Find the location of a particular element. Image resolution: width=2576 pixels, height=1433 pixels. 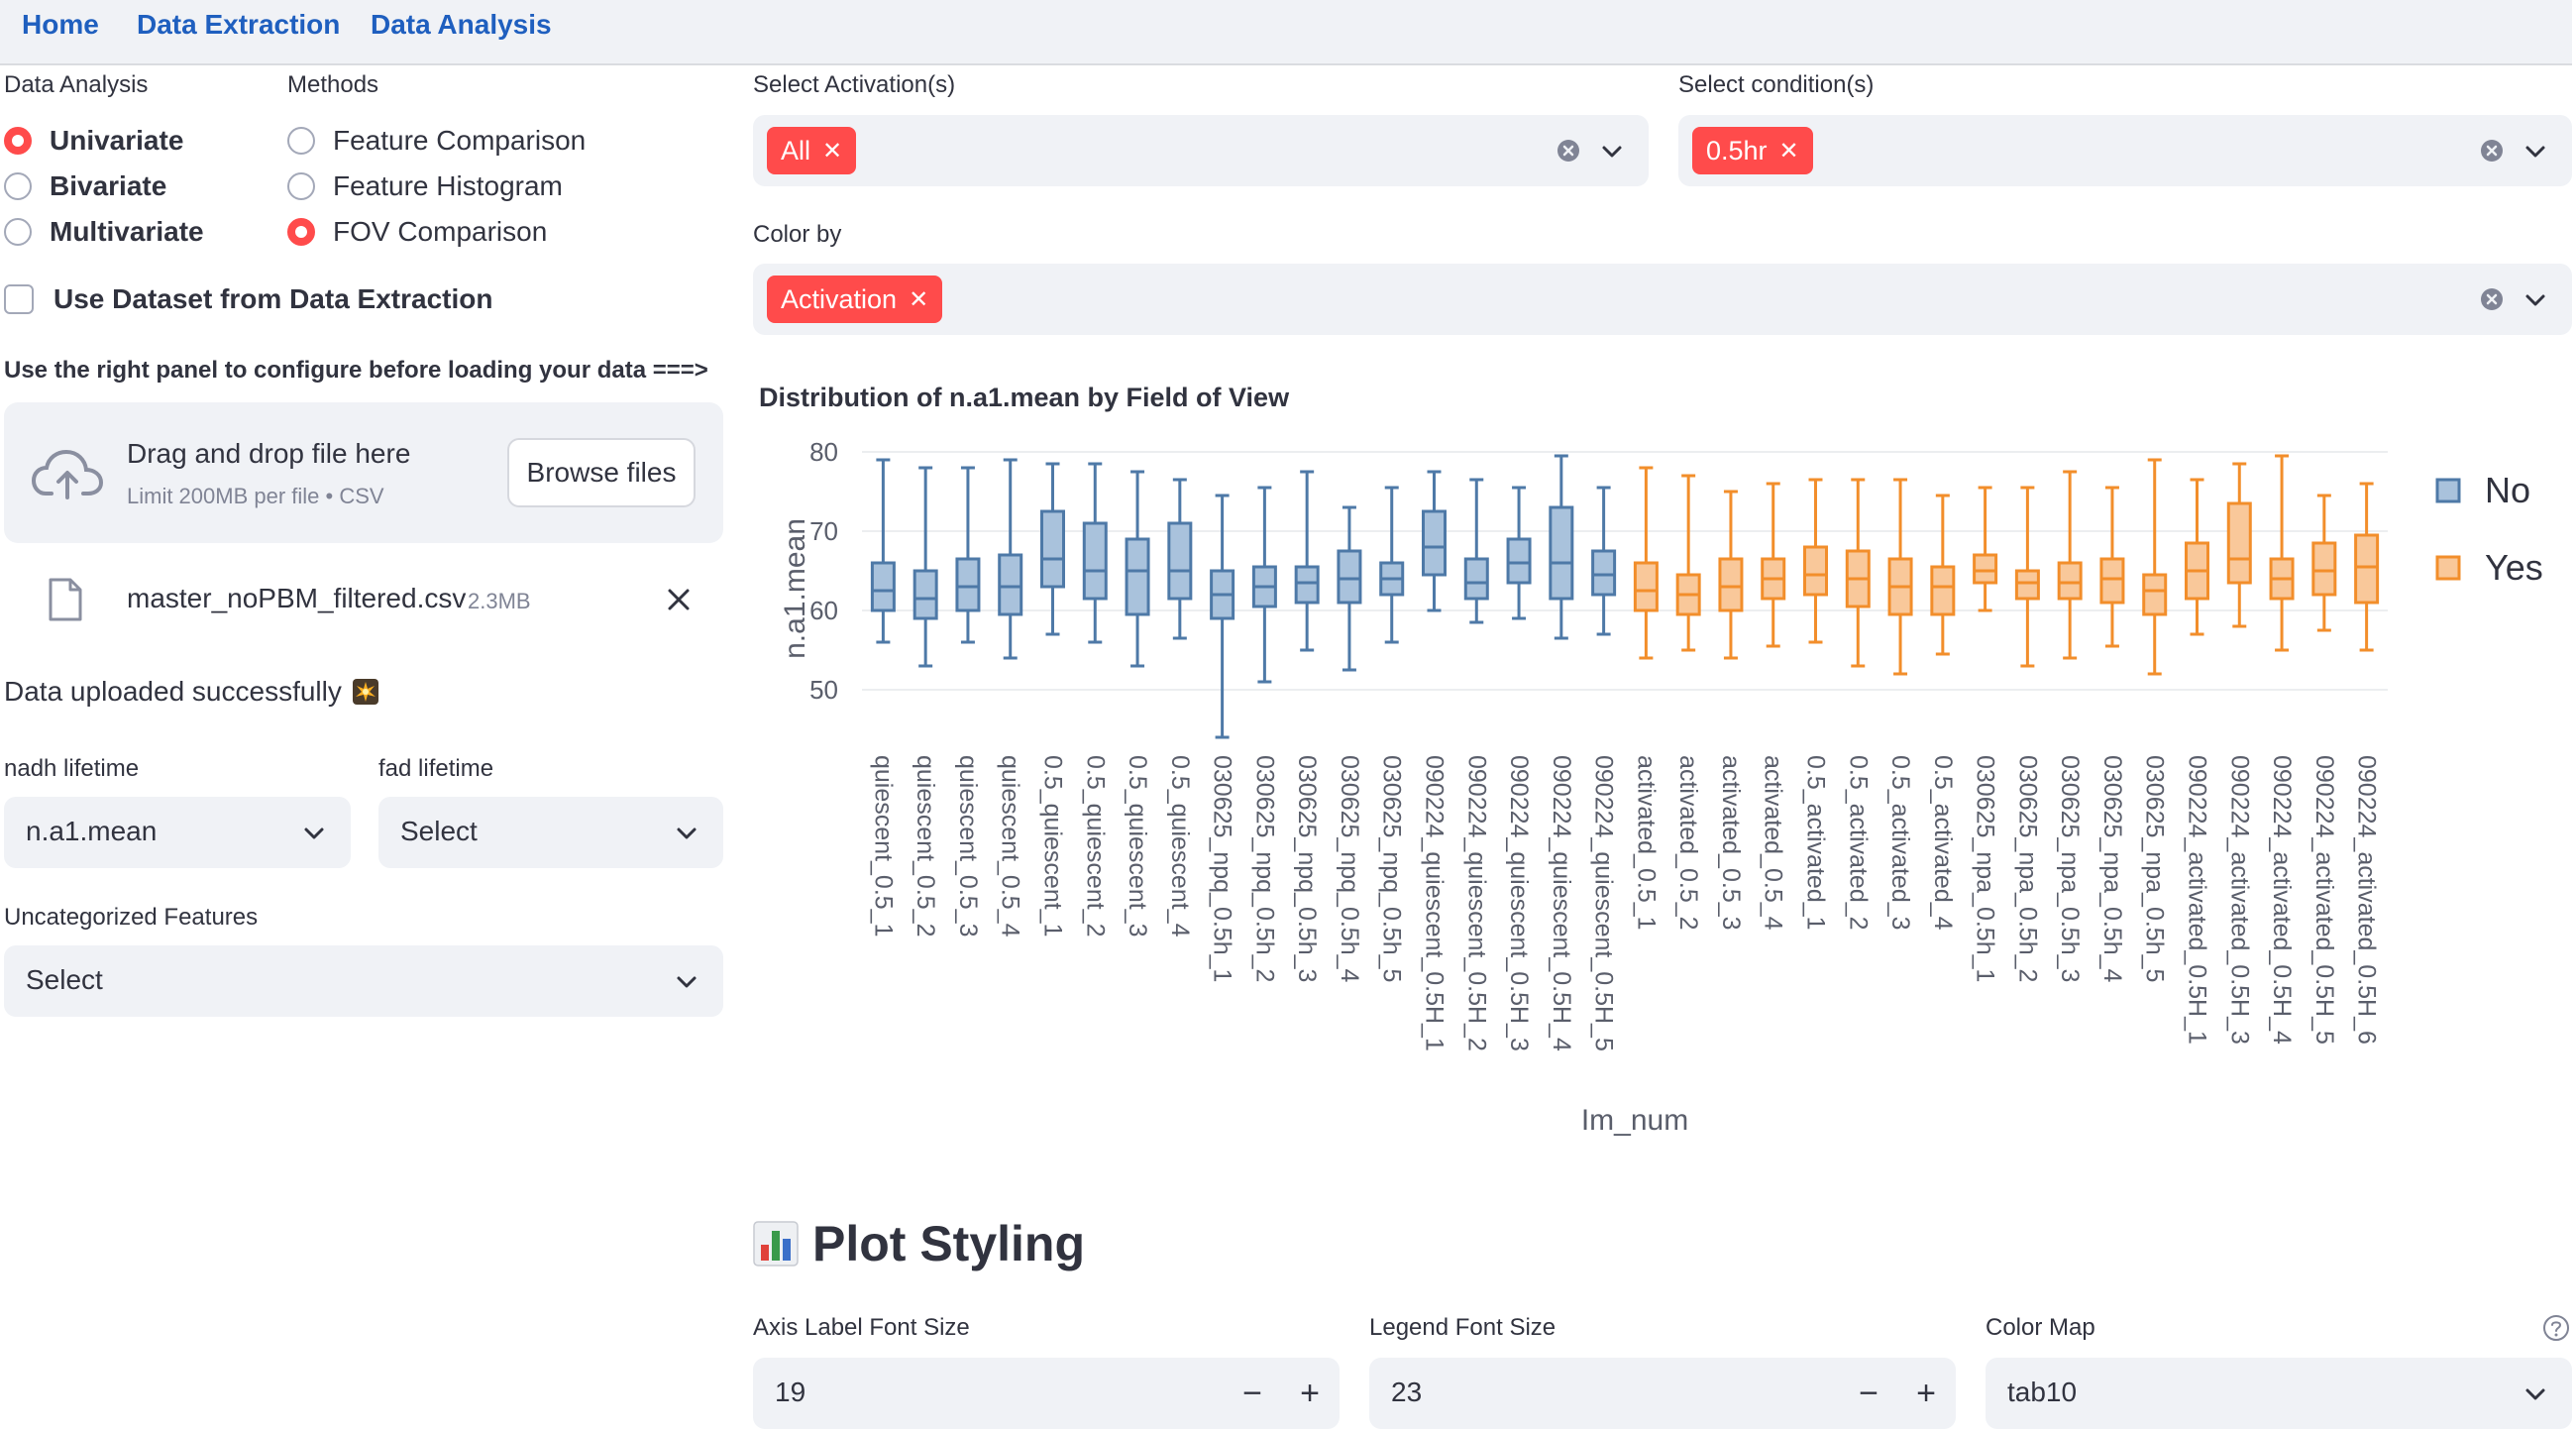

box-0.5_activated_4 is located at coordinates (1943, 575).